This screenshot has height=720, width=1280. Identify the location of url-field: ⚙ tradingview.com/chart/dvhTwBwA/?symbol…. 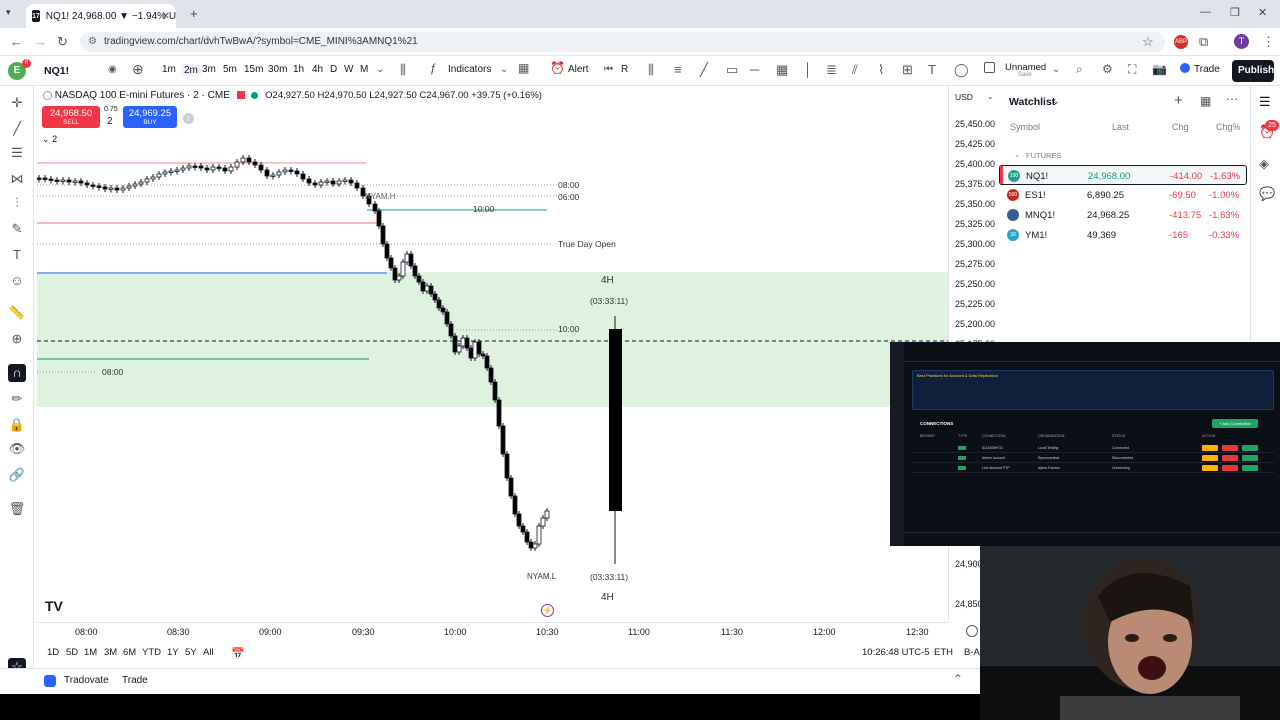
(622, 42).